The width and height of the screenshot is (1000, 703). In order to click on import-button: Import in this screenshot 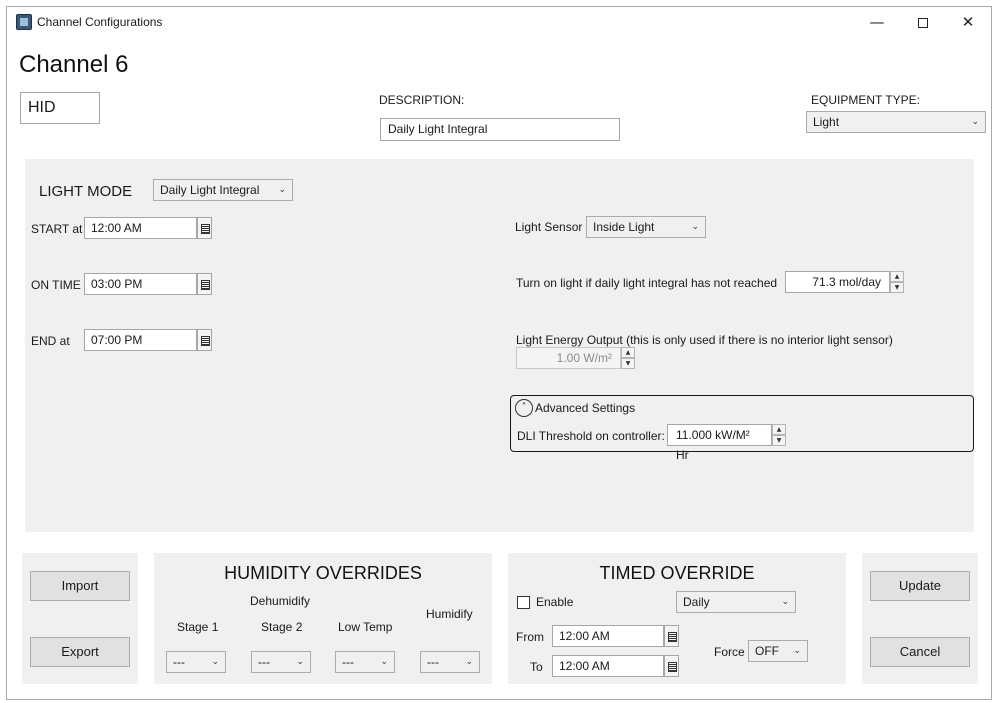, I will do `click(80, 586)`.